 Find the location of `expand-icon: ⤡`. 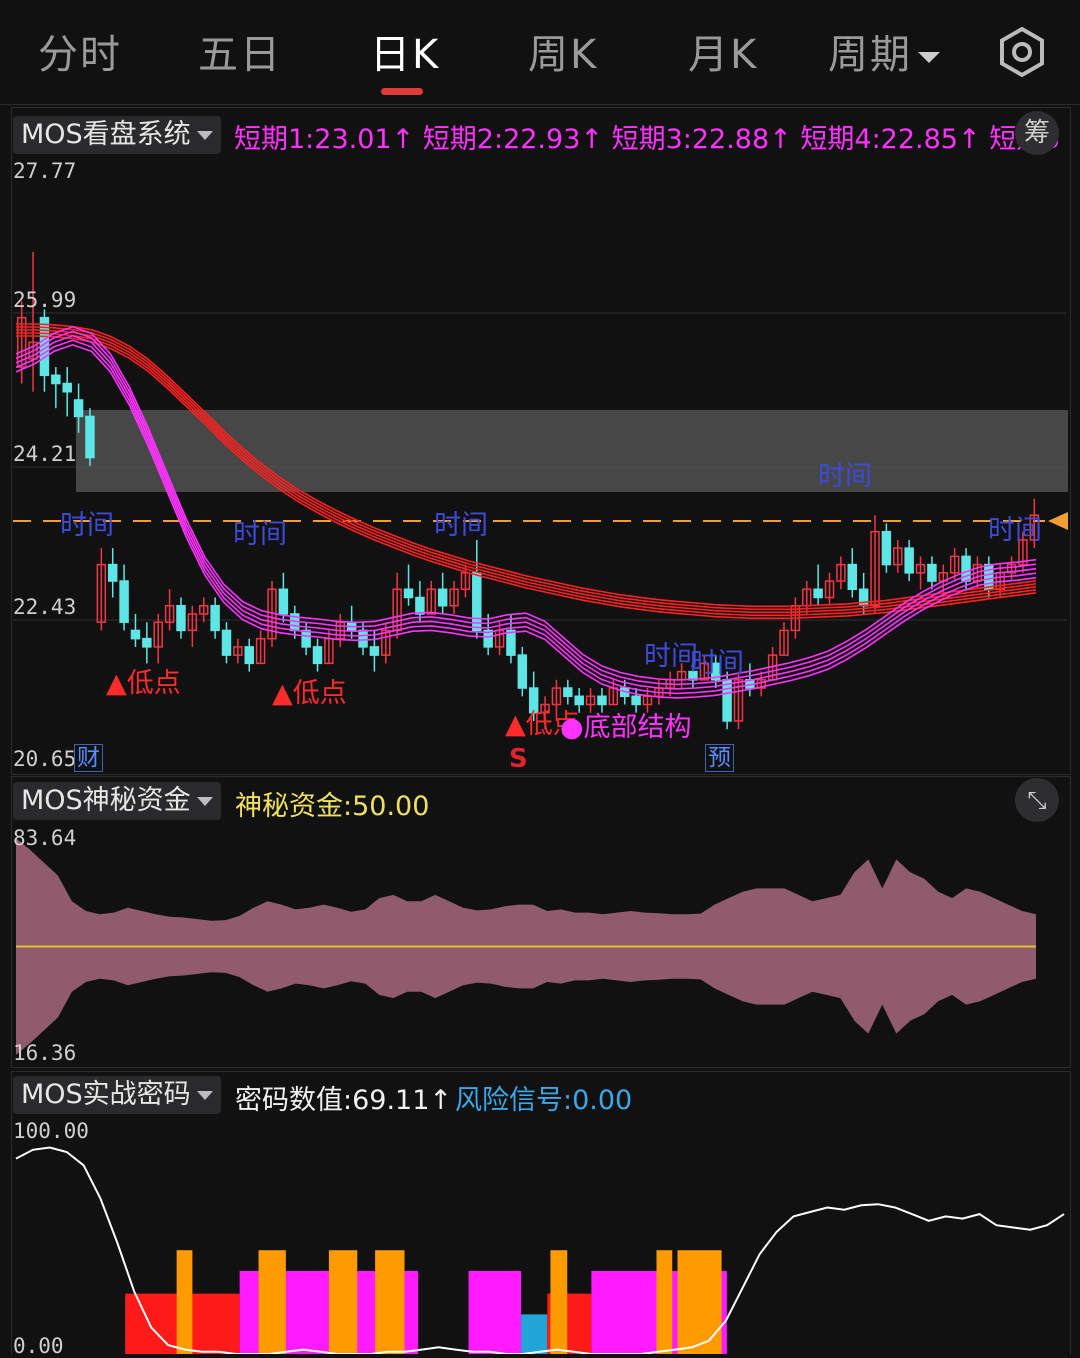

expand-icon: ⤡ is located at coordinates (1037, 800).